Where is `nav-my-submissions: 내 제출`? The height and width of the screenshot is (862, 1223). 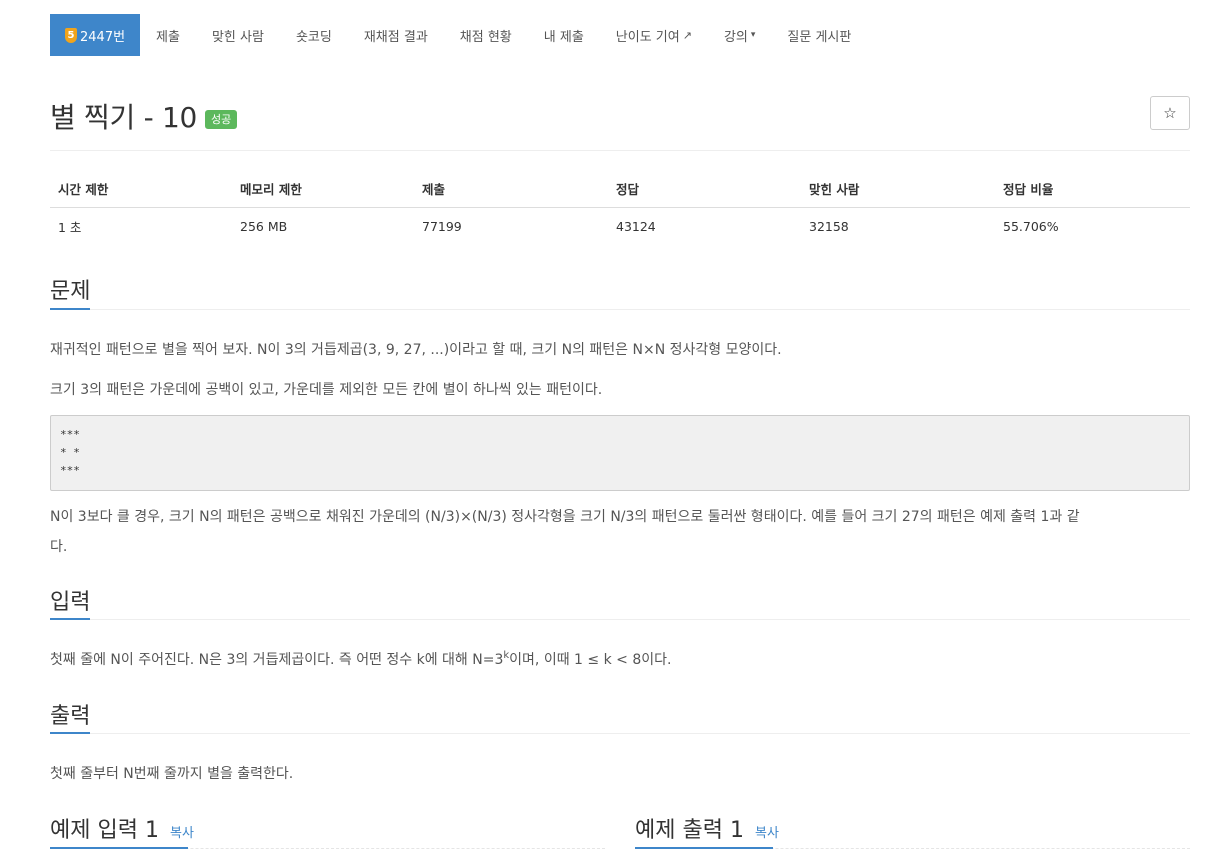 nav-my-submissions: 내 제출 is located at coordinates (564, 35).